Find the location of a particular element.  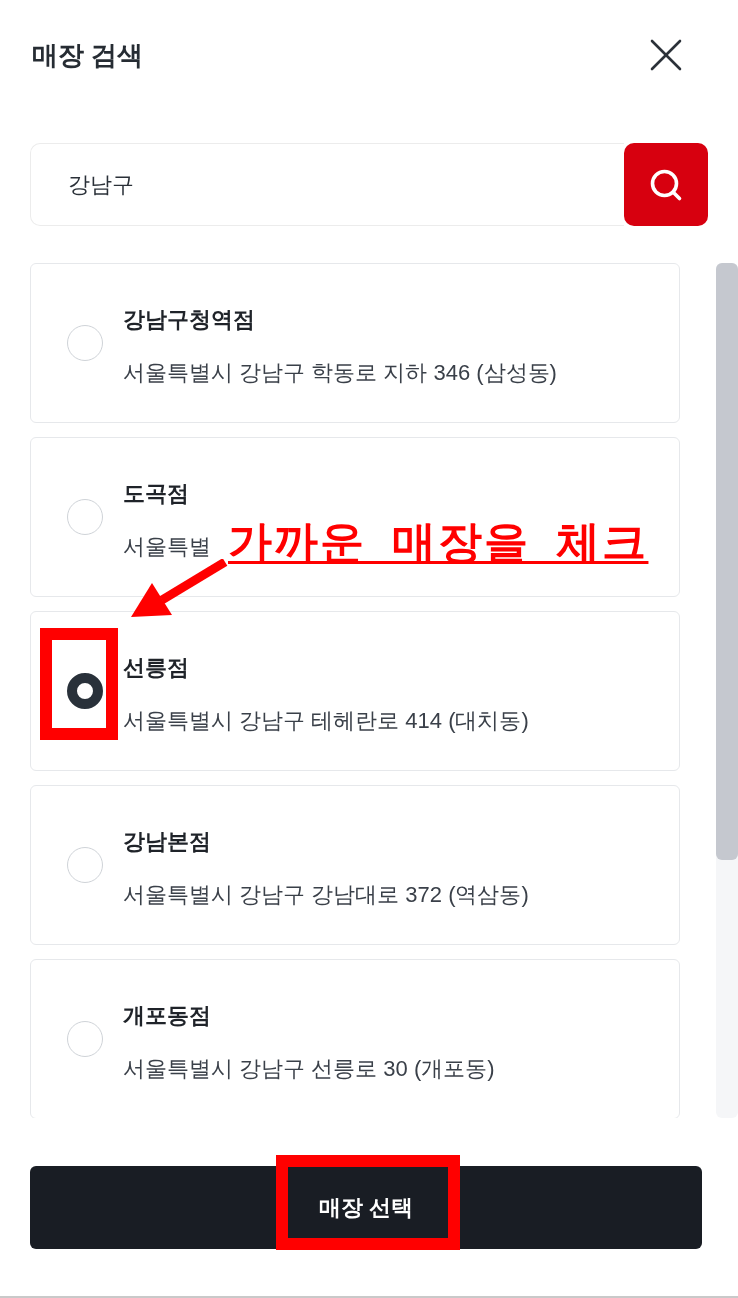

search-field: 강남구 is located at coordinates (327, 184).